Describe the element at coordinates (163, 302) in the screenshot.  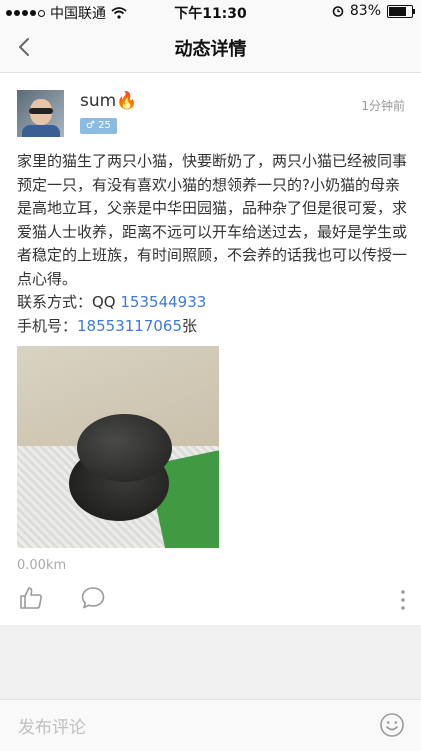
I see `qq-number-link: 153544933` at that location.